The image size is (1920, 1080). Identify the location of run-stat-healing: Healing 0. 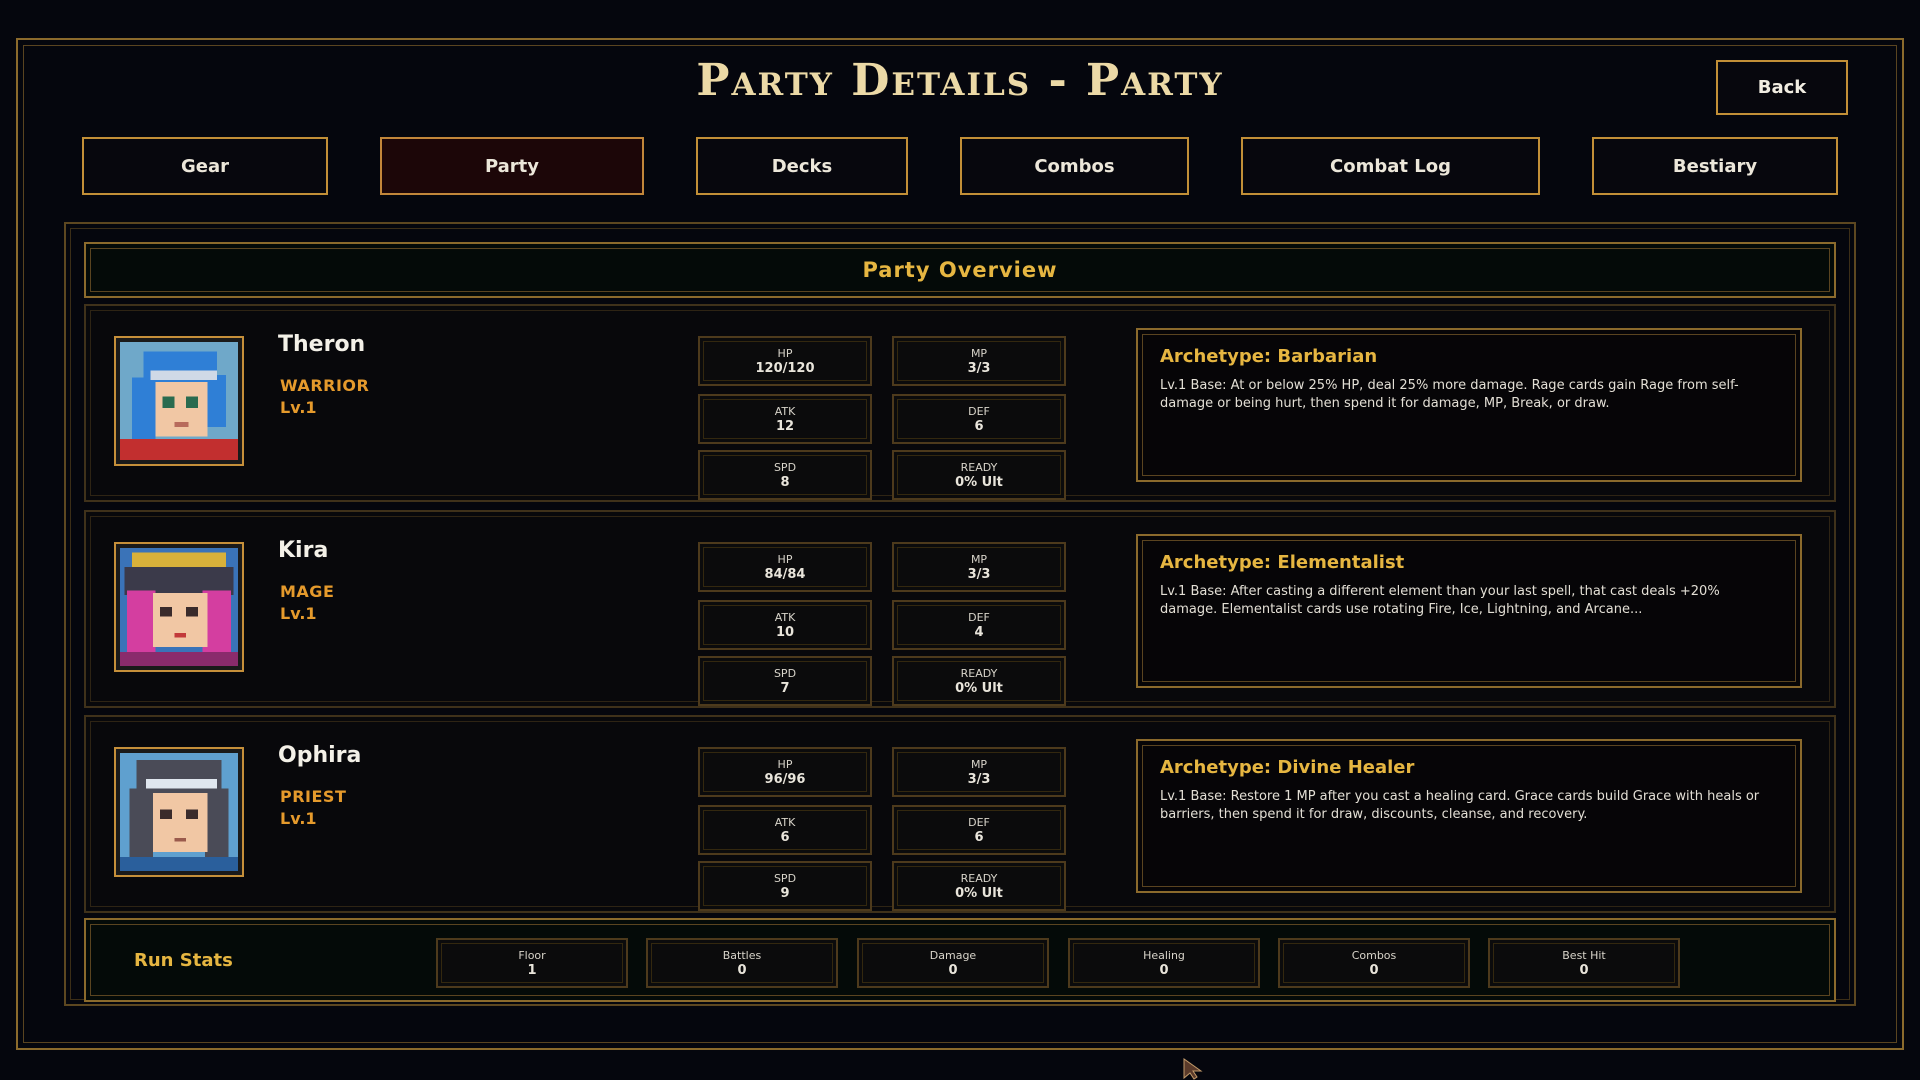
(1164, 963).